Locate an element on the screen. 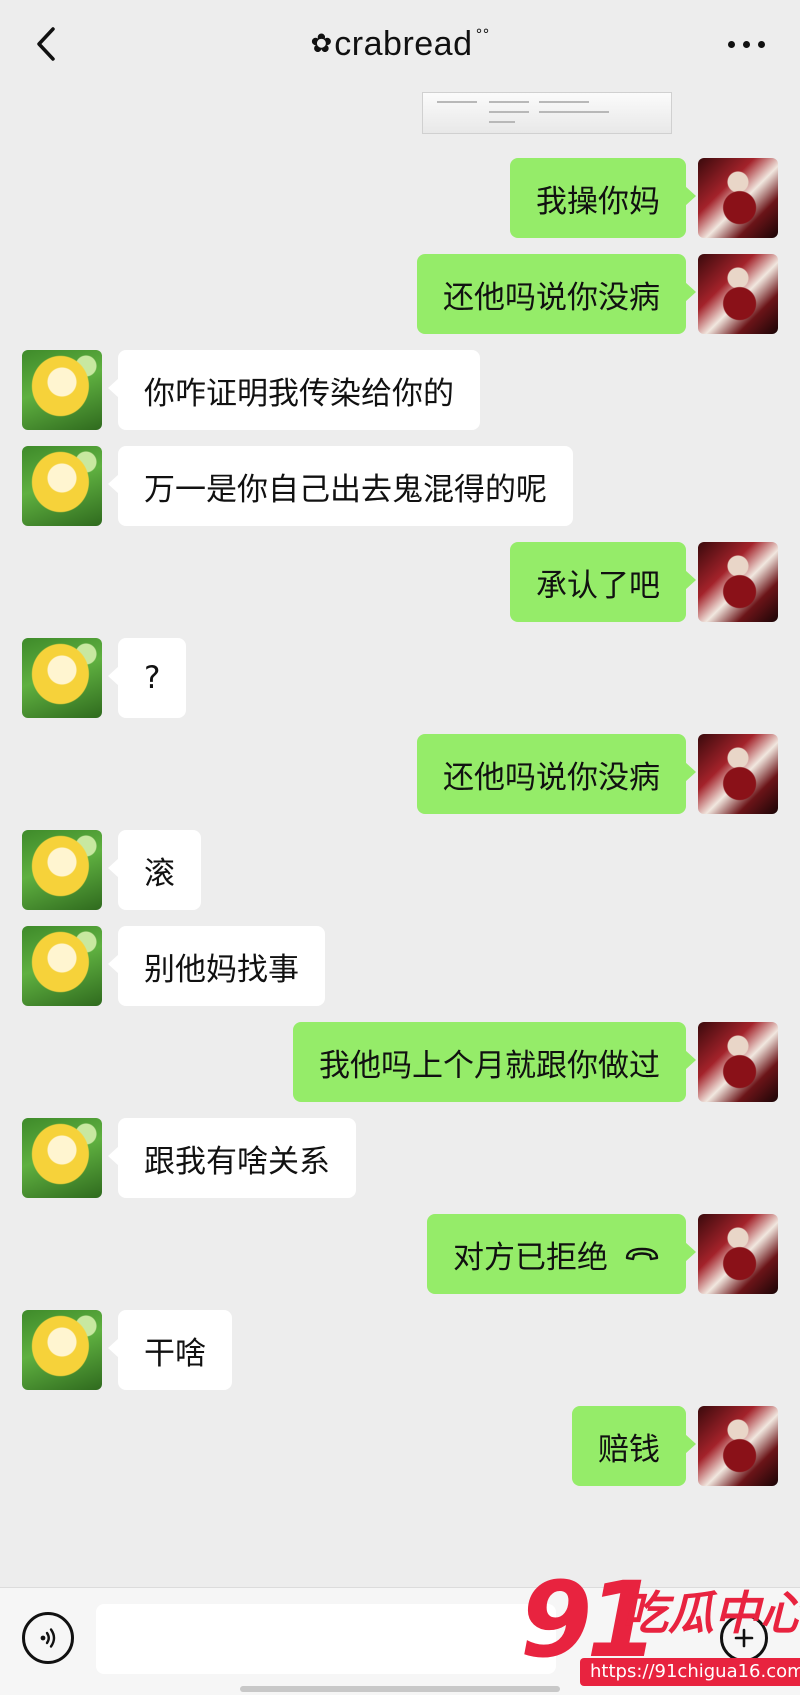 The height and width of the screenshot is (1695, 800). message-bubble: 干啥 is located at coordinates (170, 1350).